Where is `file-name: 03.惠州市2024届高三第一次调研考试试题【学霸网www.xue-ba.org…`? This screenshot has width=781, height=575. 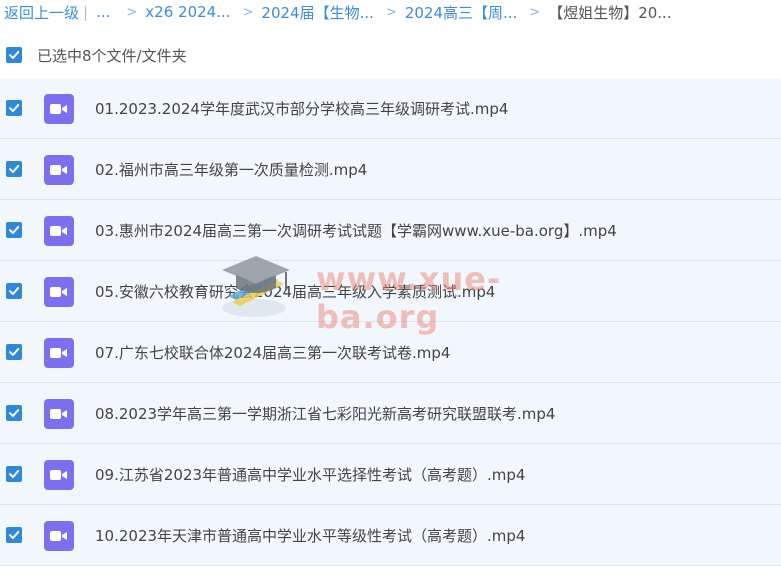 file-name: 03.惠州市2024届高三第一次调研考试试题【学霸网www.xue-ba.org… is located at coordinates (356, 230).